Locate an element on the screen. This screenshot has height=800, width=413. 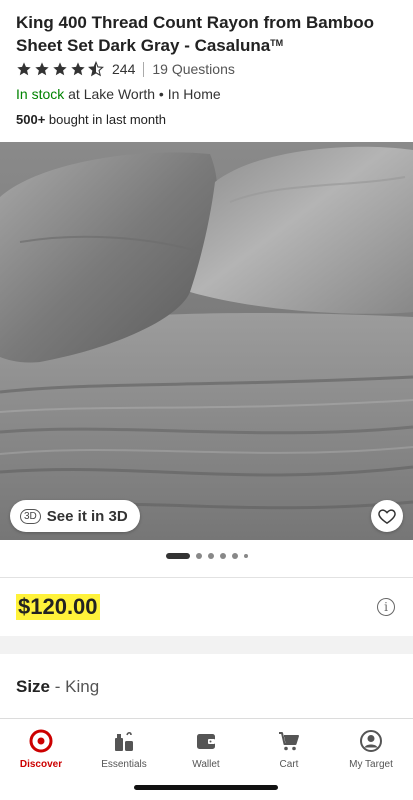
purchase-count: 500+ bought in last month is located at coordinates (91, 119).